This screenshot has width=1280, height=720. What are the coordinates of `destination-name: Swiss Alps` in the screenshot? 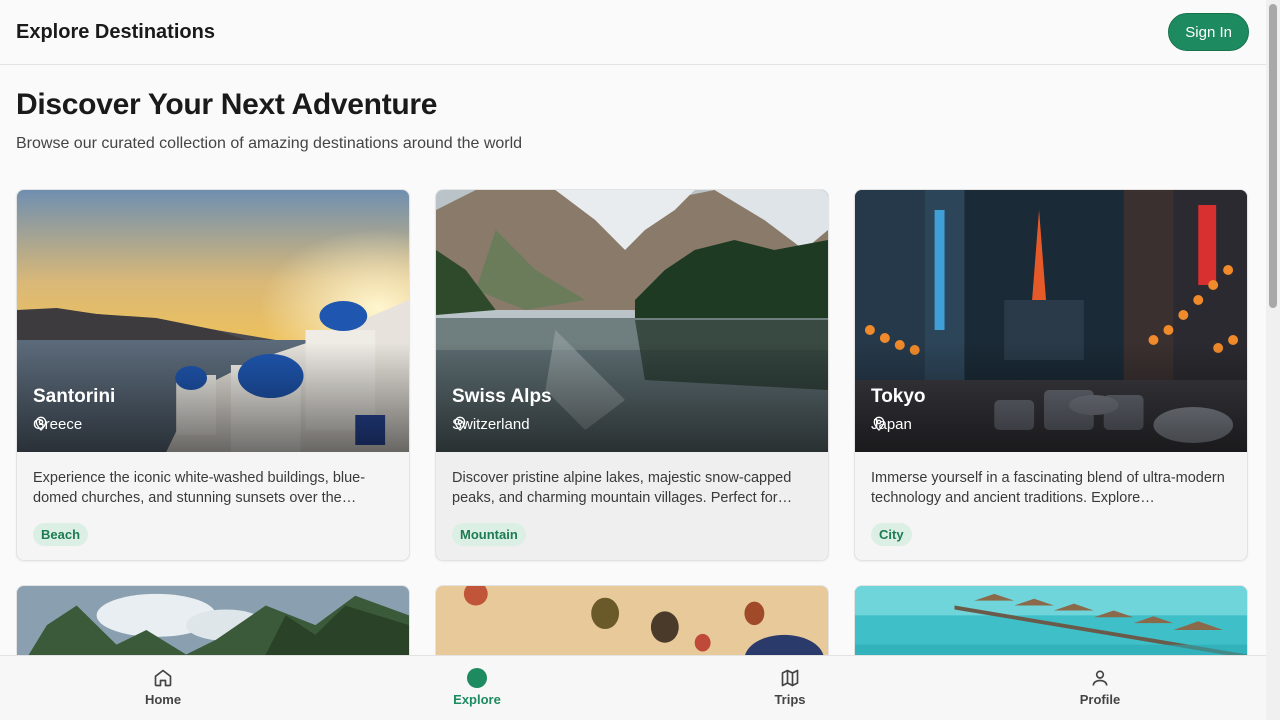 It's located at (502, 396).